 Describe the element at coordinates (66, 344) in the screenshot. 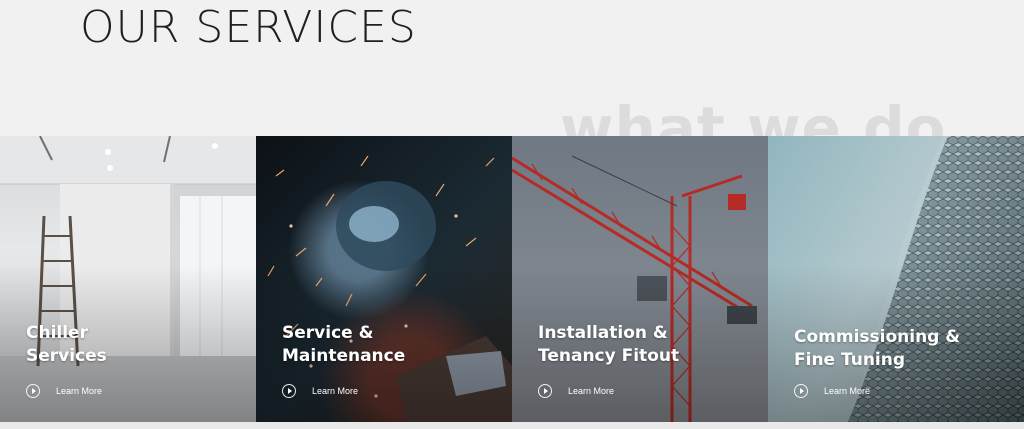

I see `card-title: Chiller Services` at that location.